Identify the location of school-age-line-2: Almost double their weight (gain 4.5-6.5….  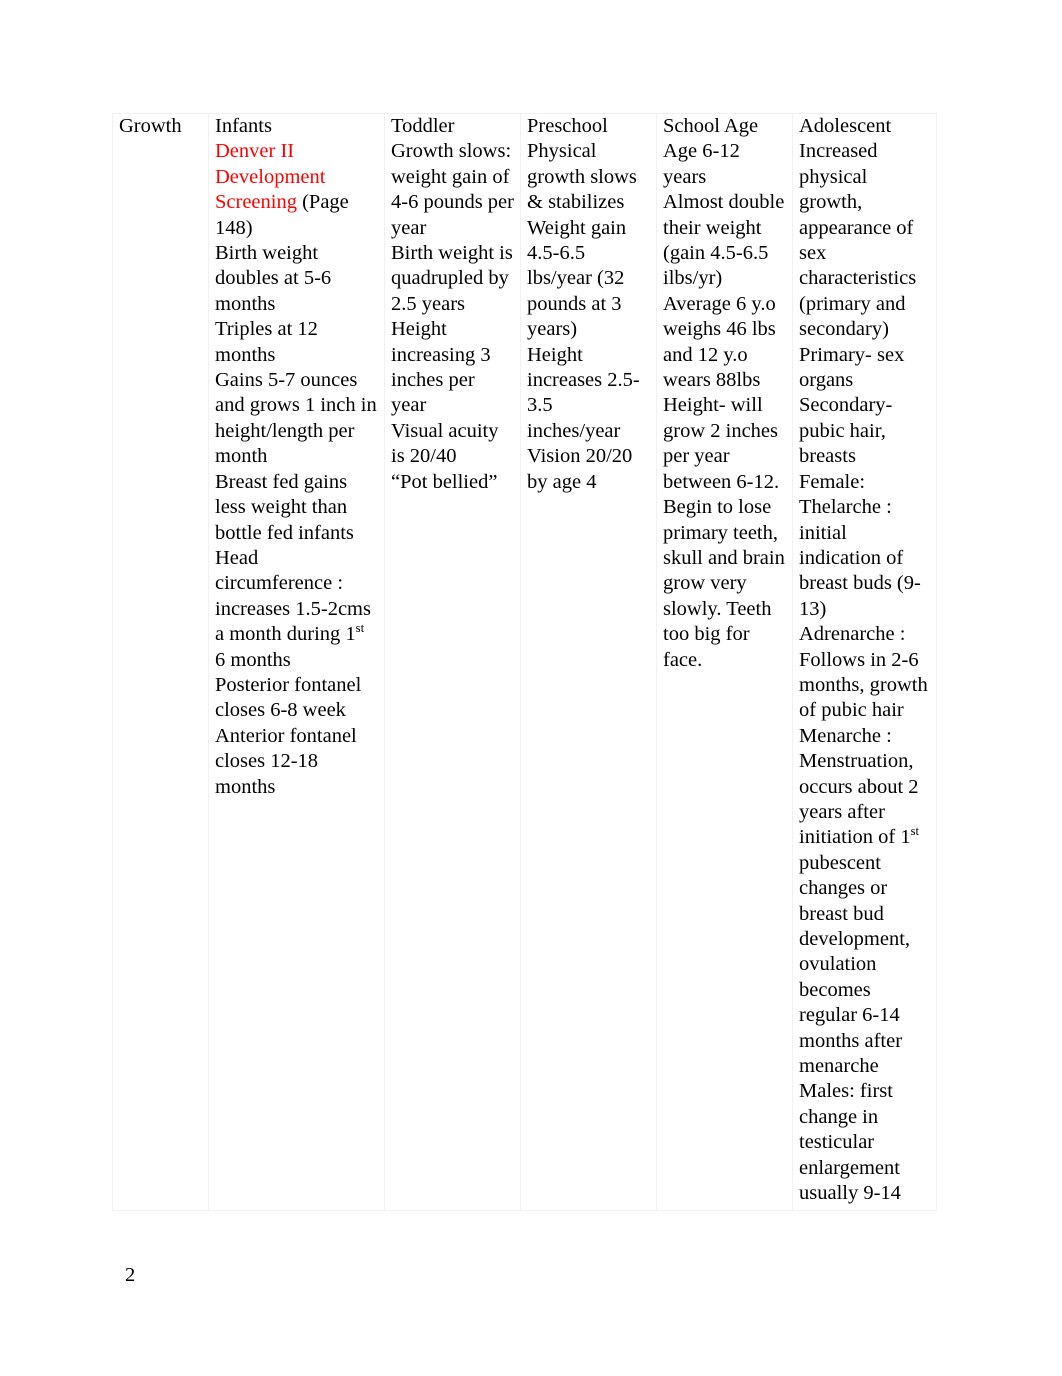
(724, 240).